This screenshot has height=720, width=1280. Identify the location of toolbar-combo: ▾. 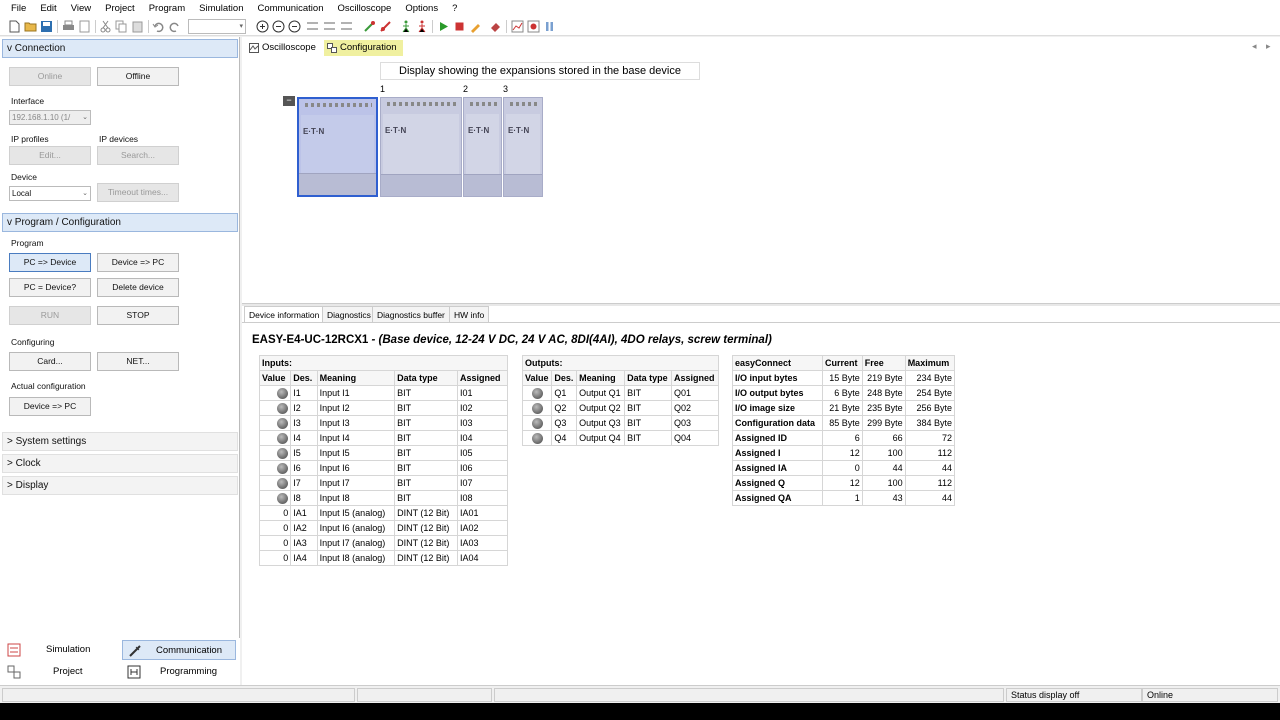
(217, 26).